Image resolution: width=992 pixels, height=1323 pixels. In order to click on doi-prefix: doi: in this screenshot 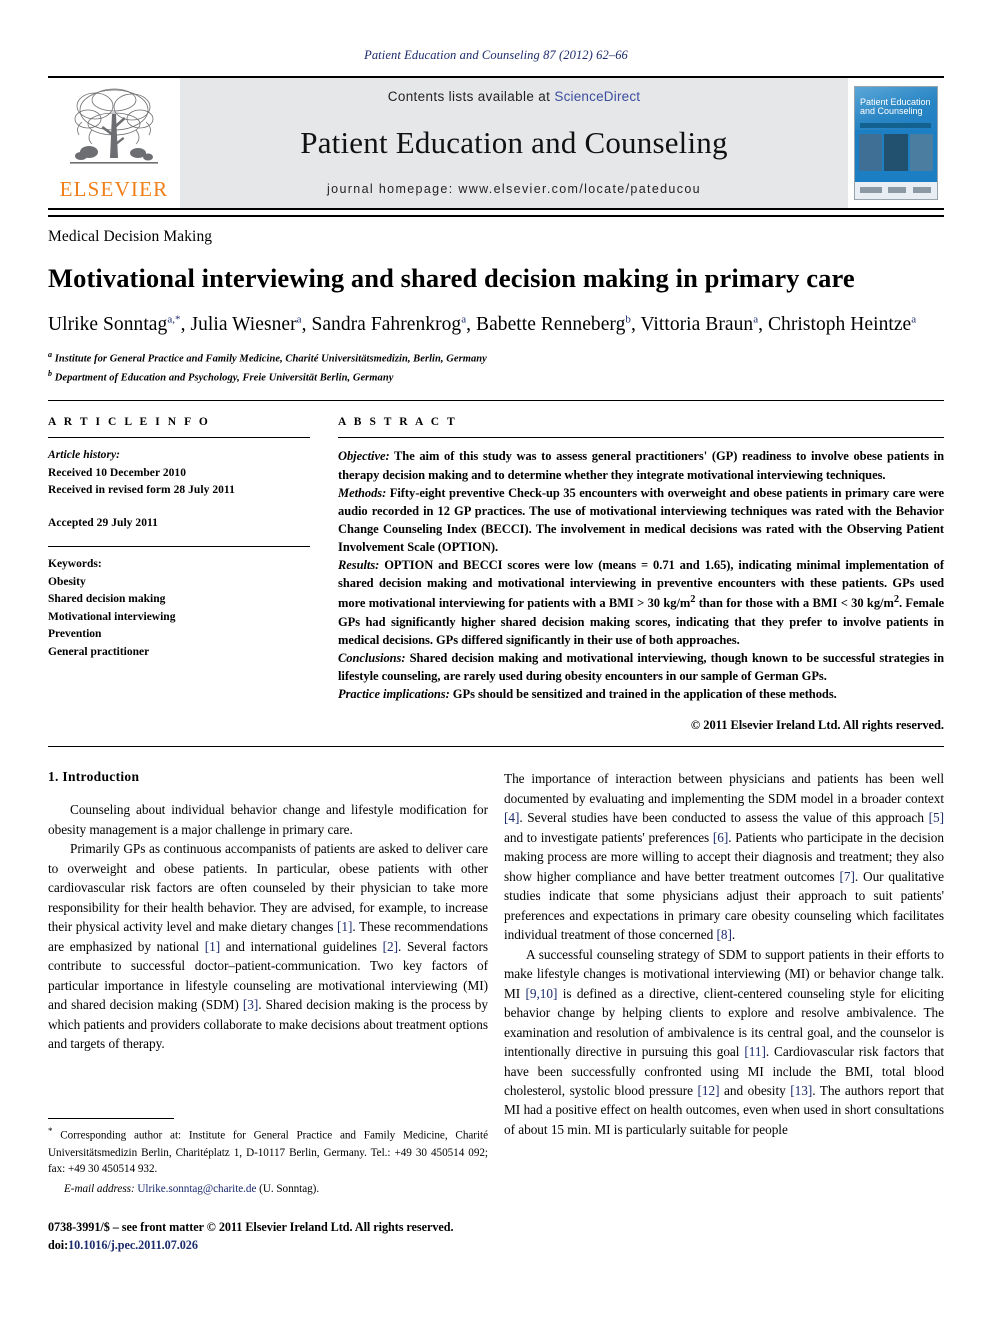, I will do `click(58, 1245)`.